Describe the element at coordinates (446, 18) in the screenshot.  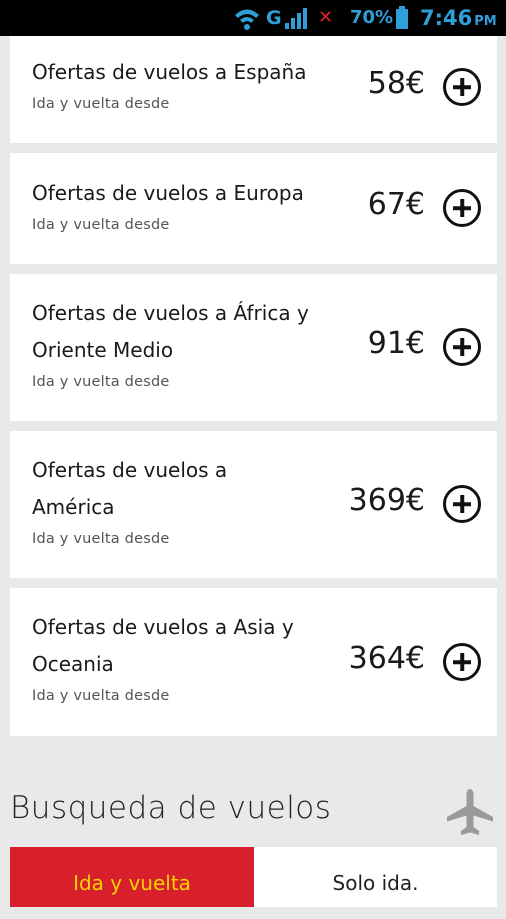
I see `clock-time: 7:46` at that location.